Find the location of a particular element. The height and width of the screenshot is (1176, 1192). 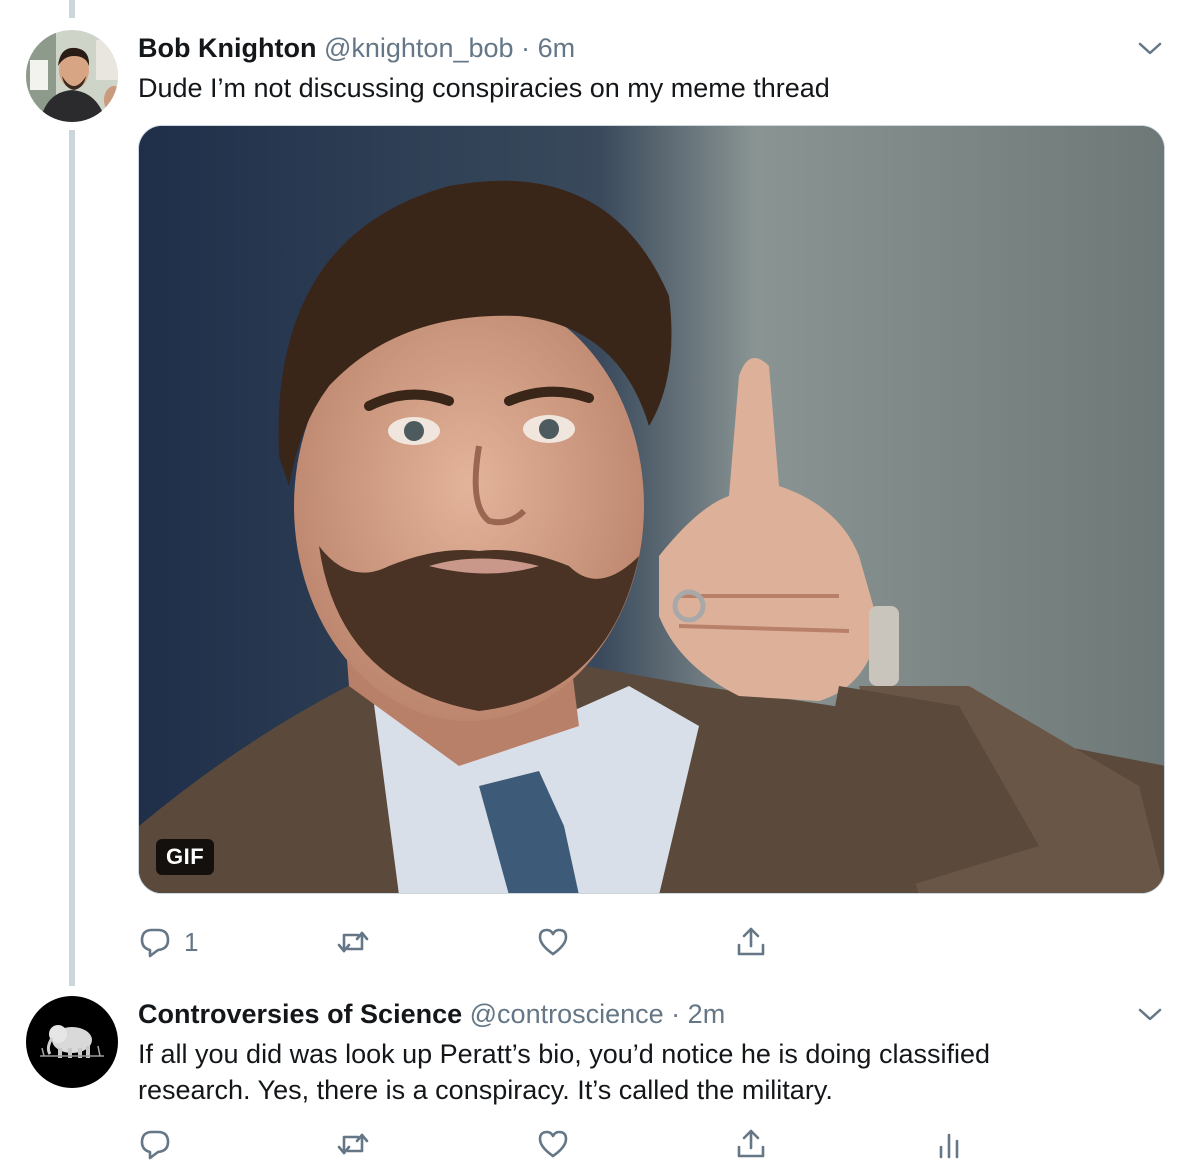

reply-count: 1 is located at coordinates (191, 941).